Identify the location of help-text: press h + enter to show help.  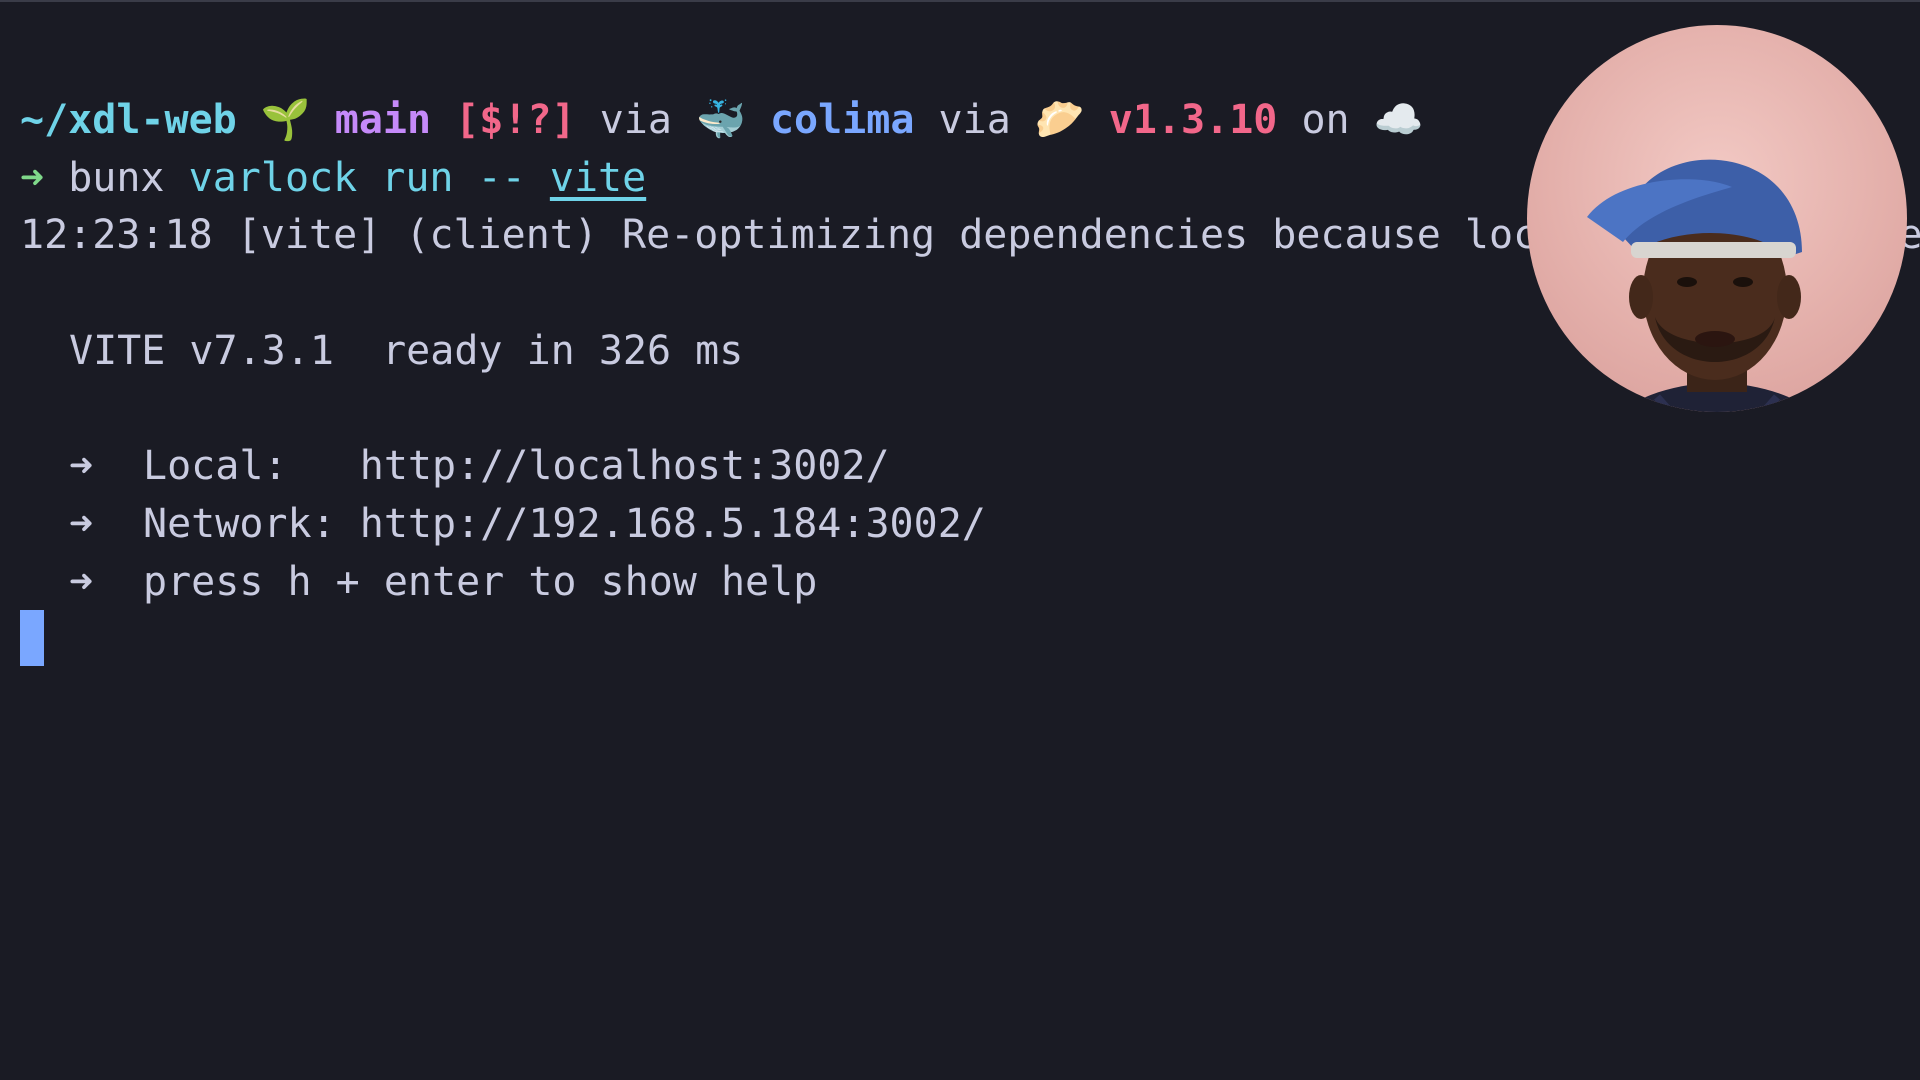
(480, 582).